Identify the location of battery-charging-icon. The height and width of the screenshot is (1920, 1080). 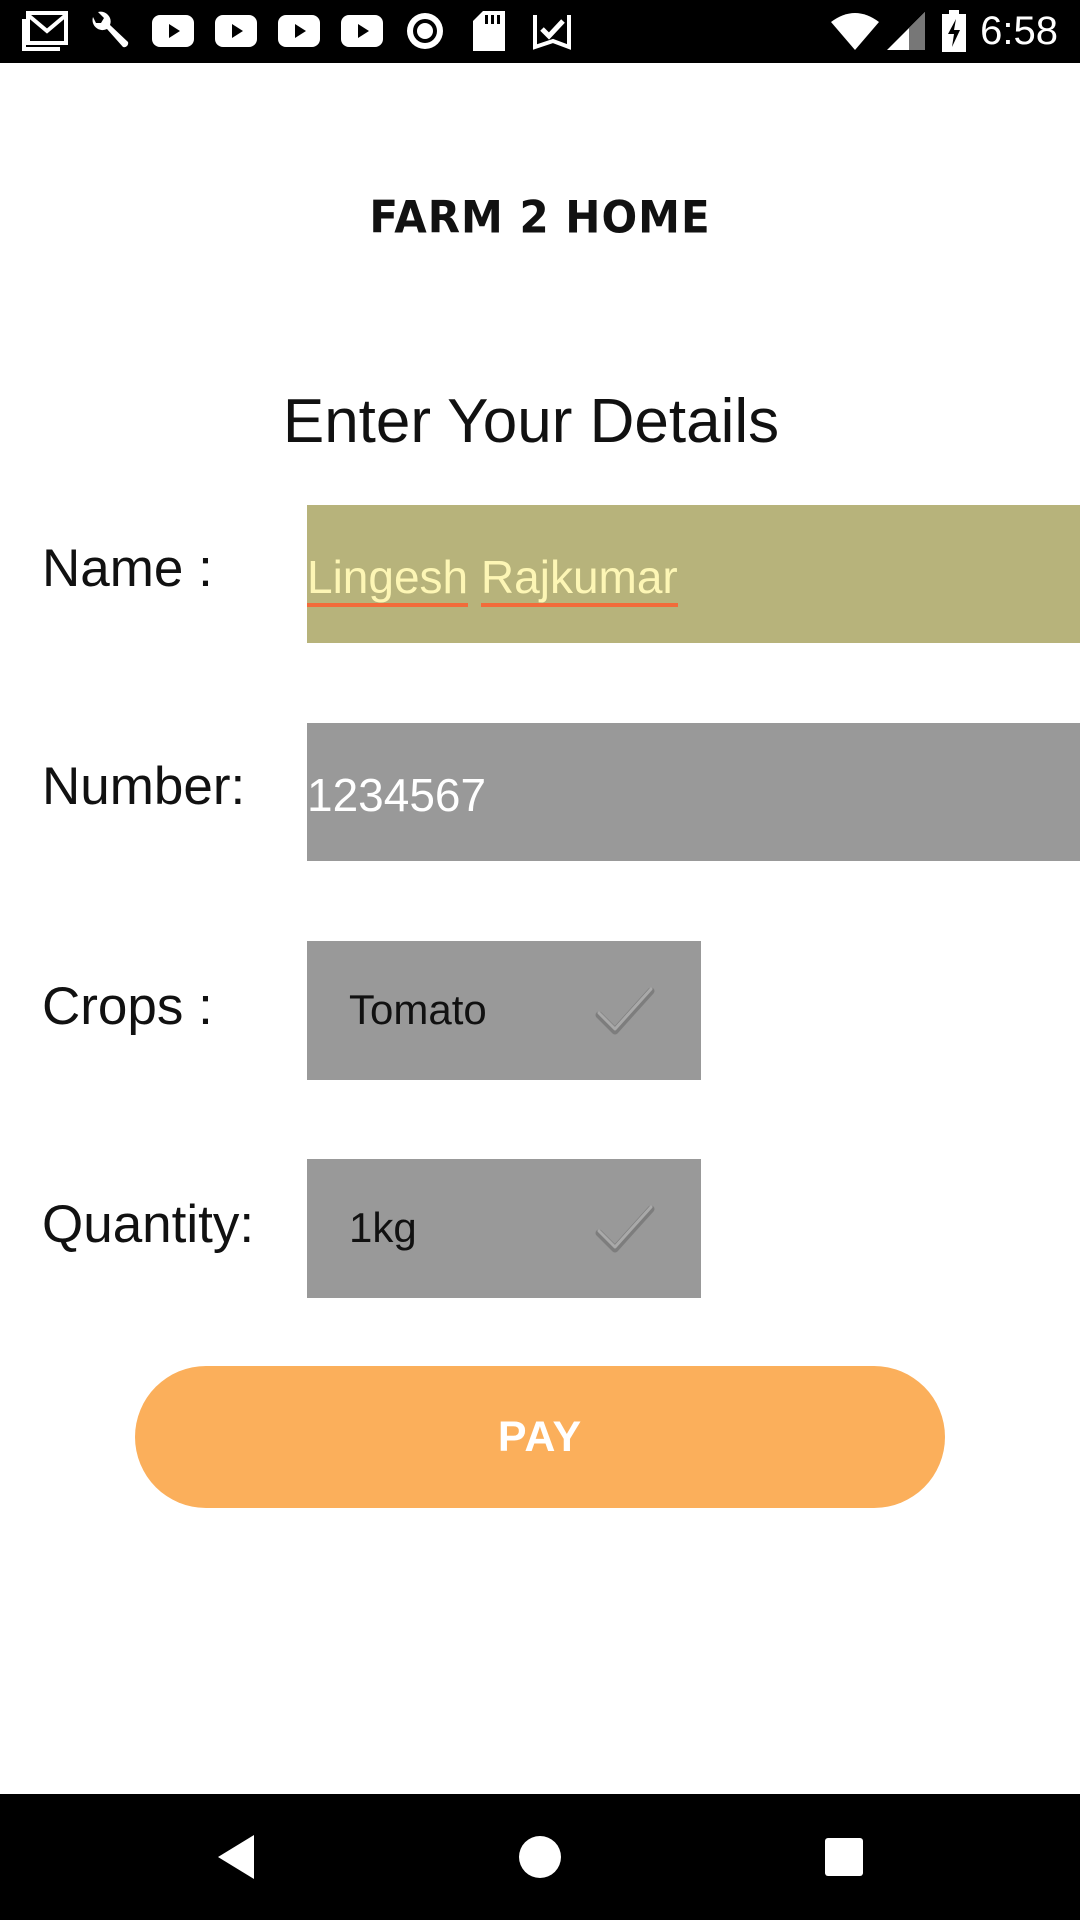
(954, 31).